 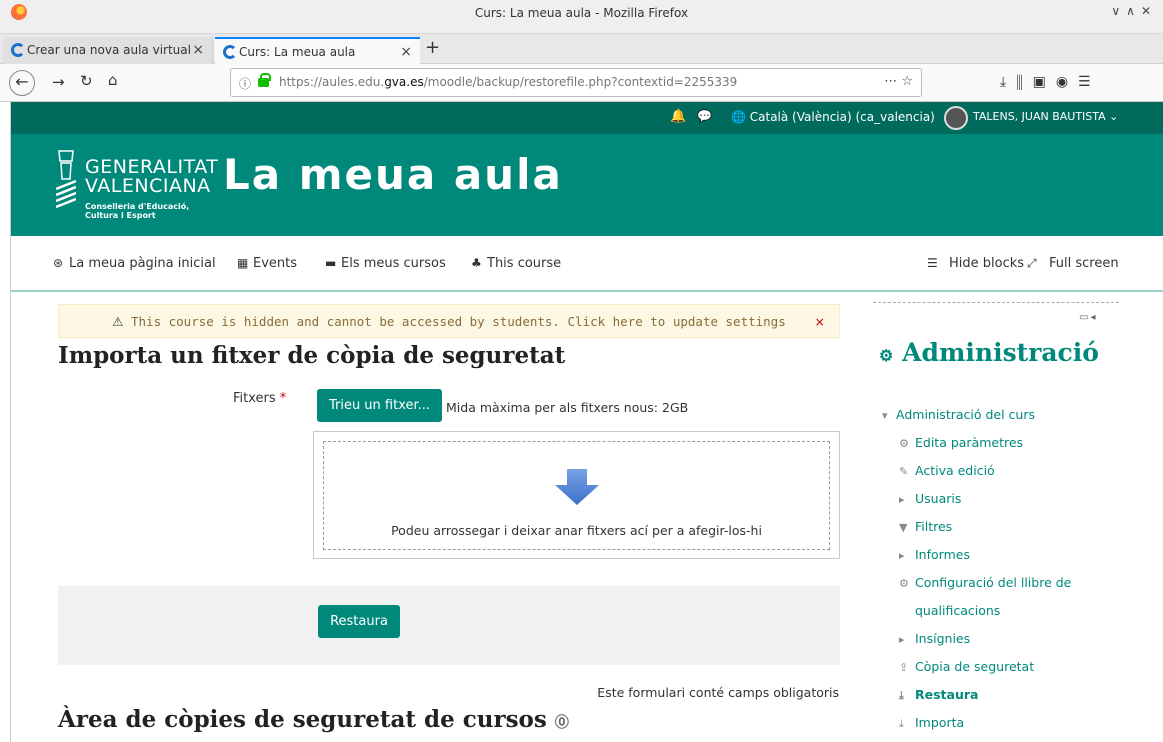 I want to click on language-menu: 🌐 Català (València) (ca_valencia), so click(x=833, y=117).